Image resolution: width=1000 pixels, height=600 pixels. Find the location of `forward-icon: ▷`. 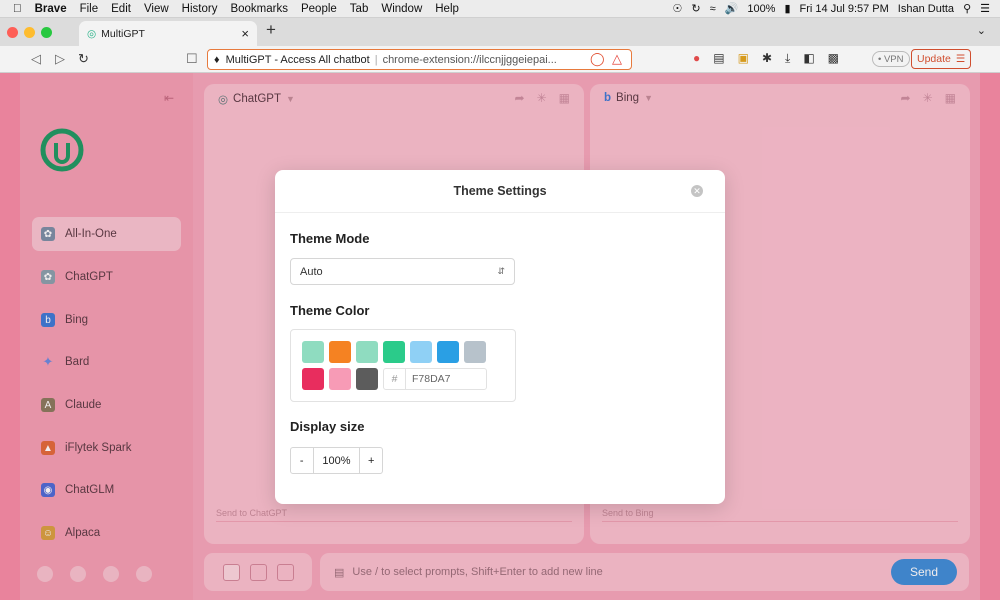

forward-icon: ▷ is located at coordinates (60, 59).